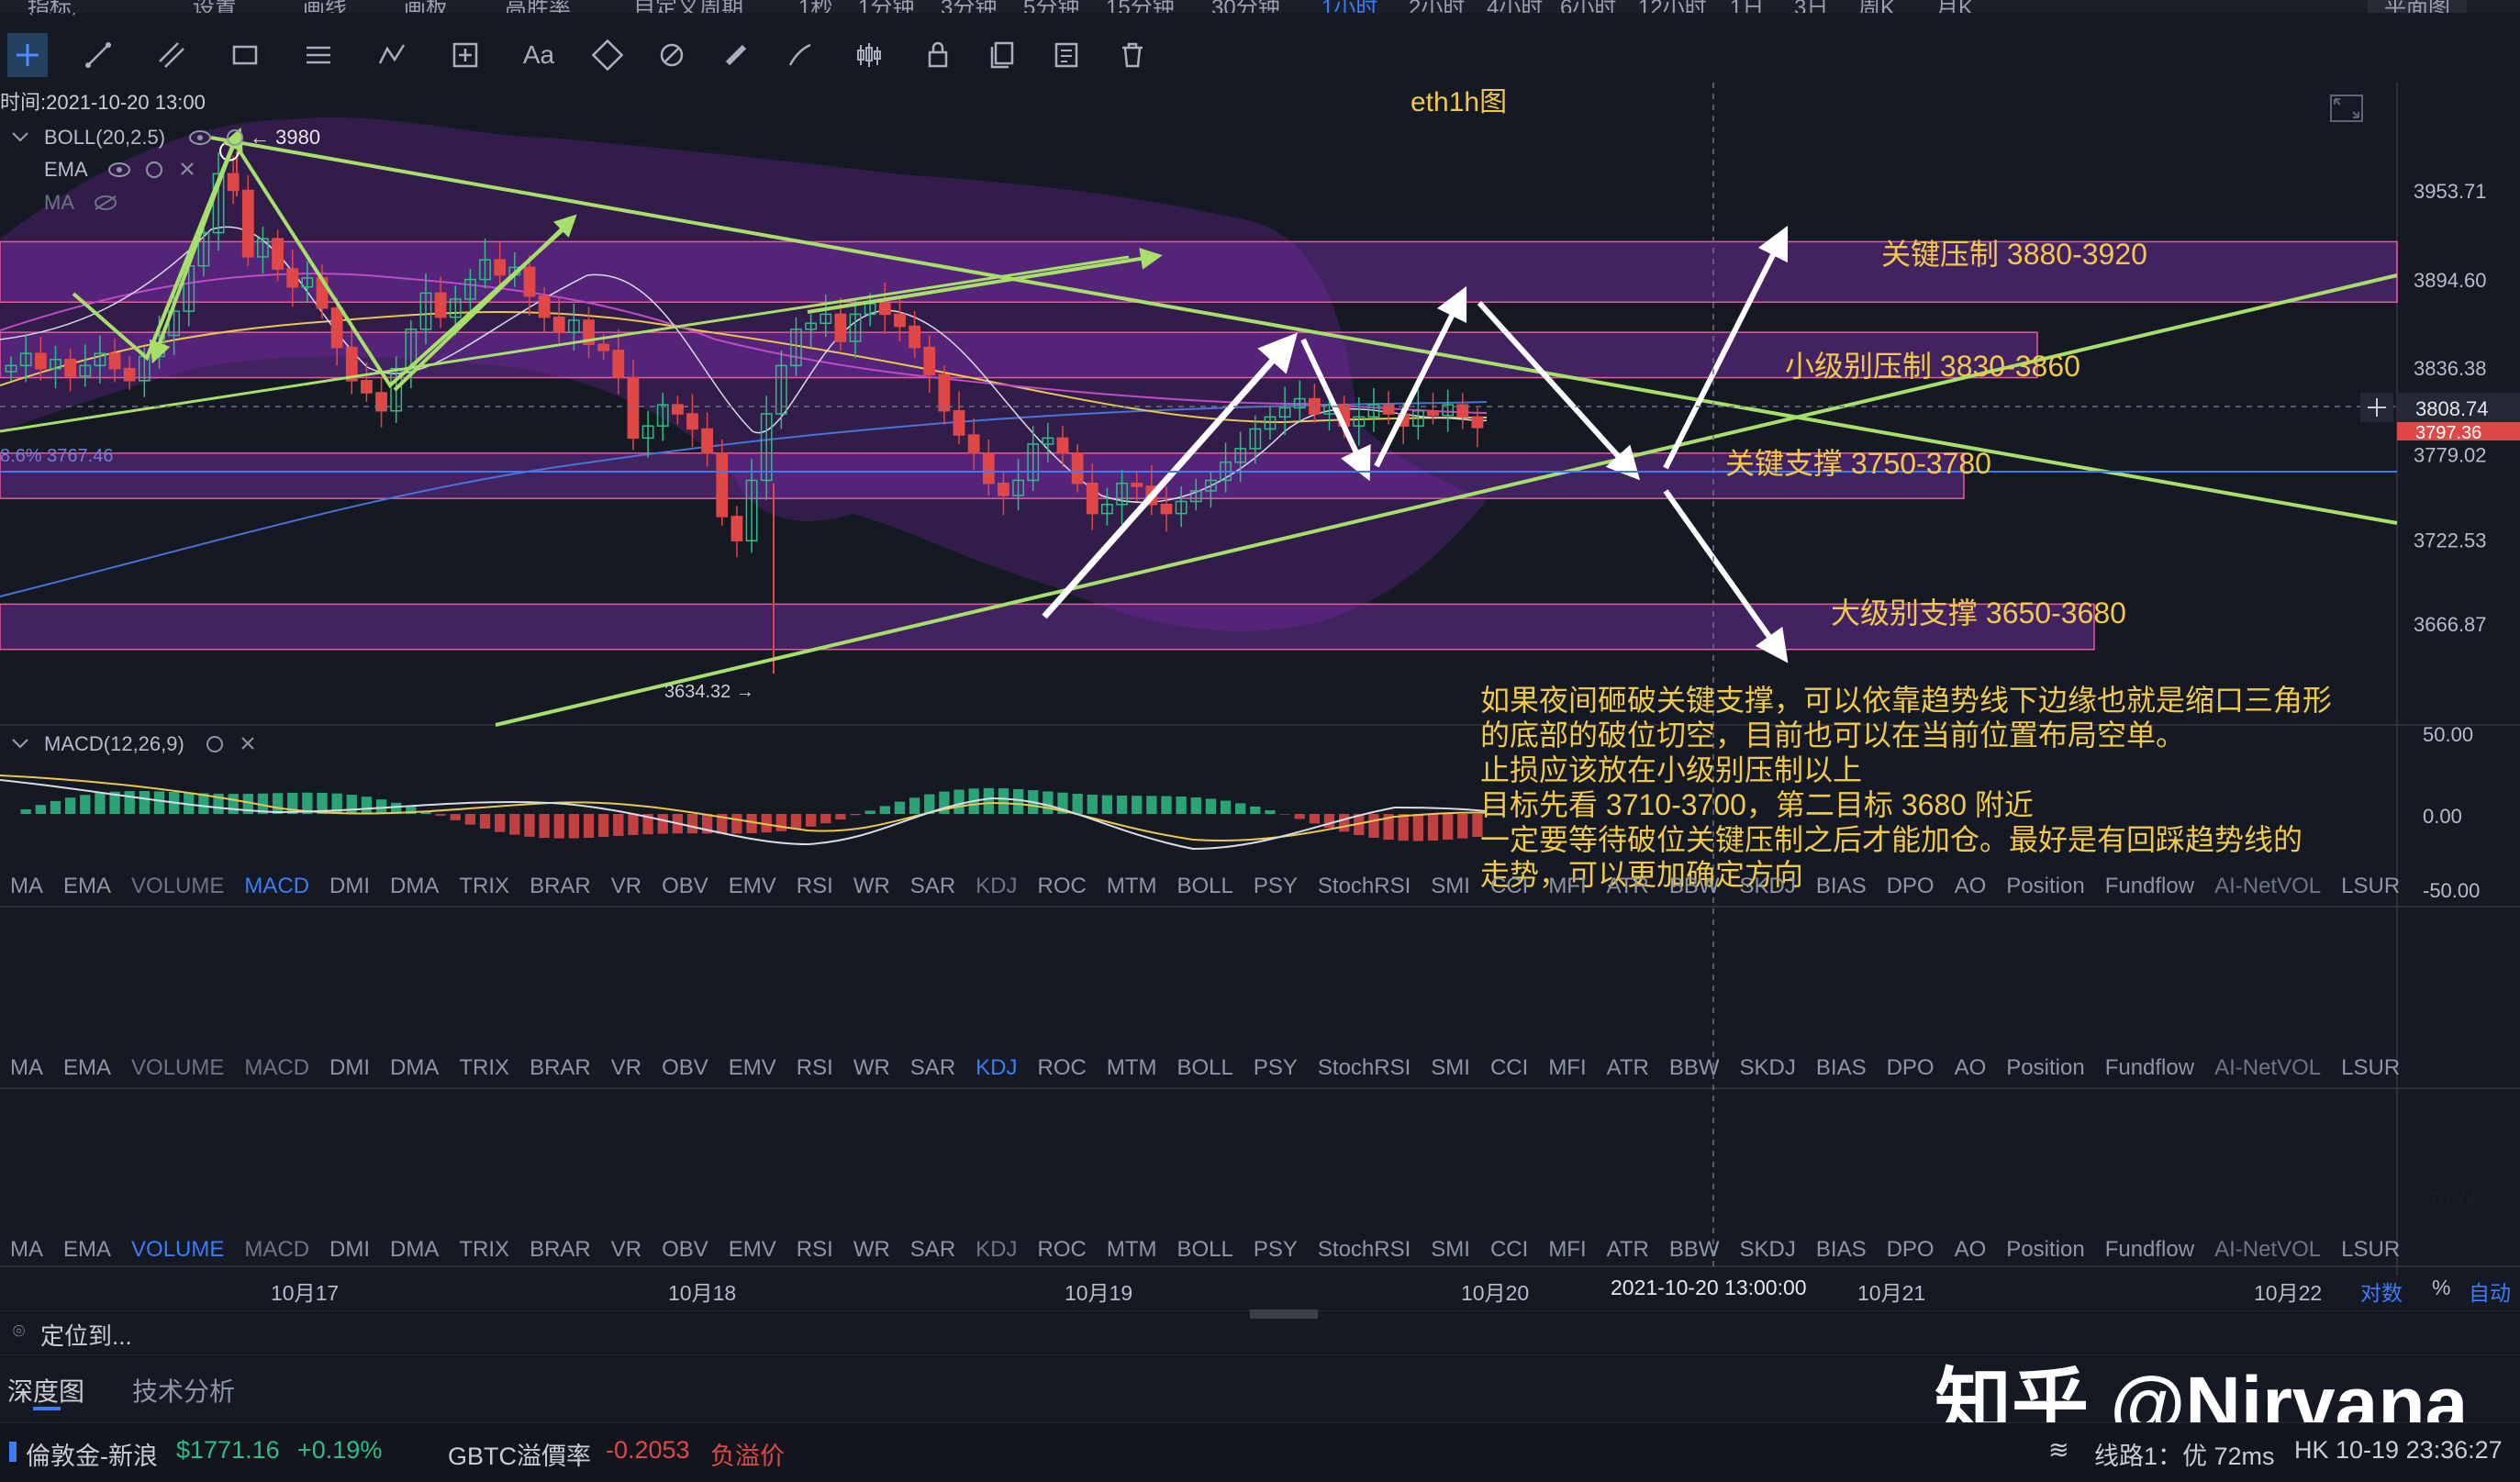  What do you see at coordinates (392, 55) in the screenshot?
I see `pattern-icon` at bounding box center [392, 55].